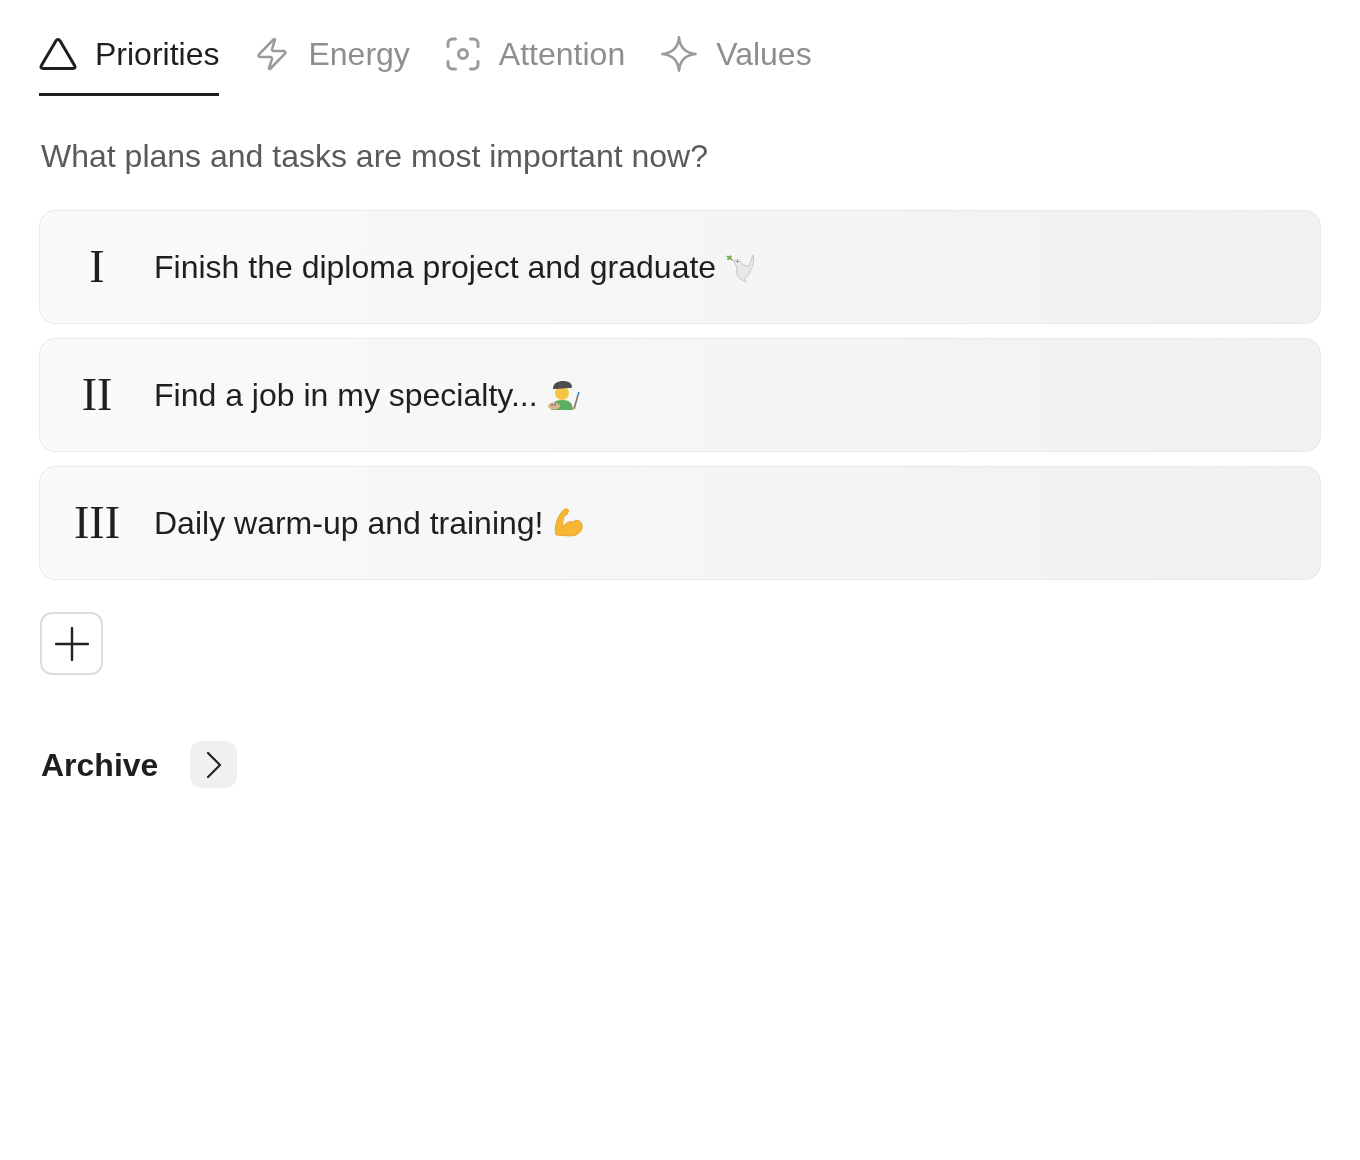 This screenshot has height=1160, width=1360. What do you see at coordinates (58, 54) in the screenshot?
I see `triangle-icon` at bounding box center [58, 54].